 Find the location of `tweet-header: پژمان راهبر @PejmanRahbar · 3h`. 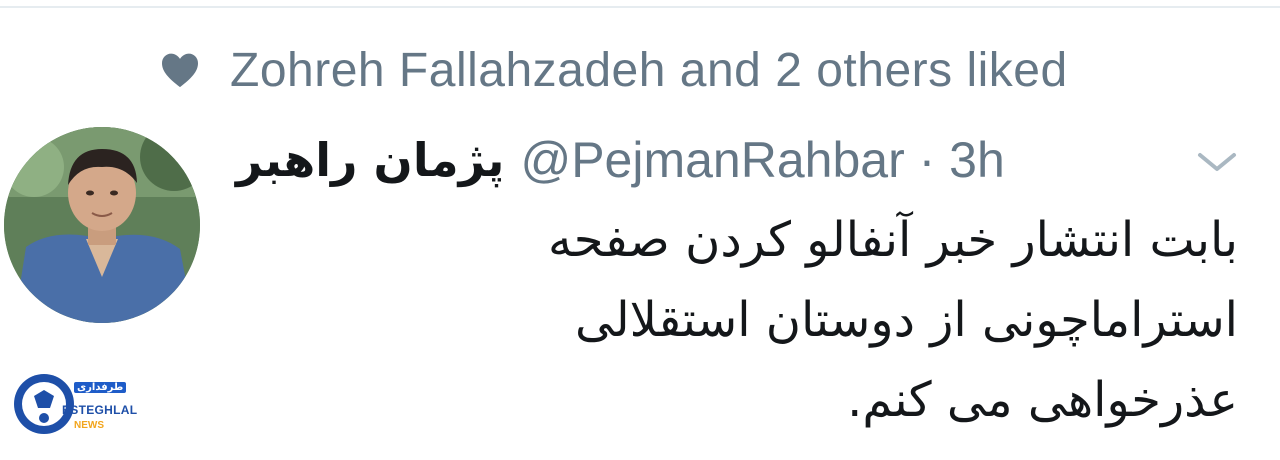

tweet-header: پژمان راهبر @PejmanRahbar · 3h is located at coordinates (620, 160).